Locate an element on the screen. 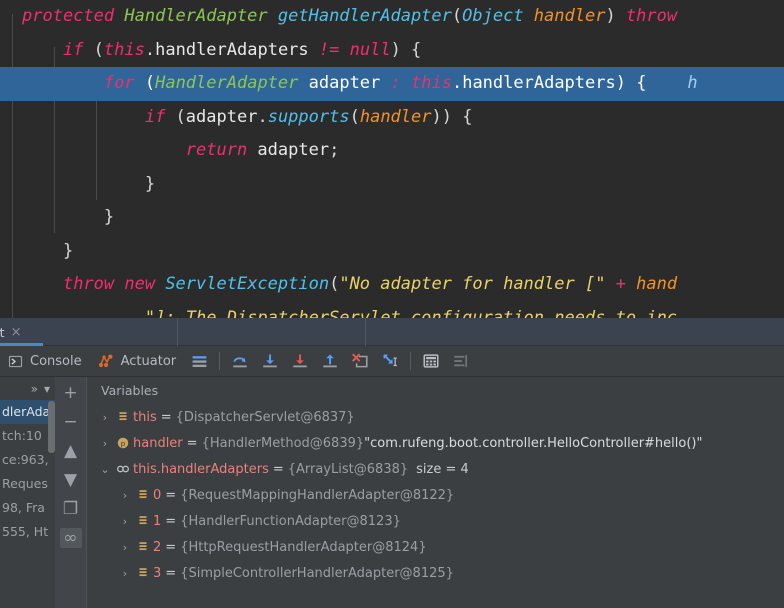  code-token: null is located at coordinates (370, 49).